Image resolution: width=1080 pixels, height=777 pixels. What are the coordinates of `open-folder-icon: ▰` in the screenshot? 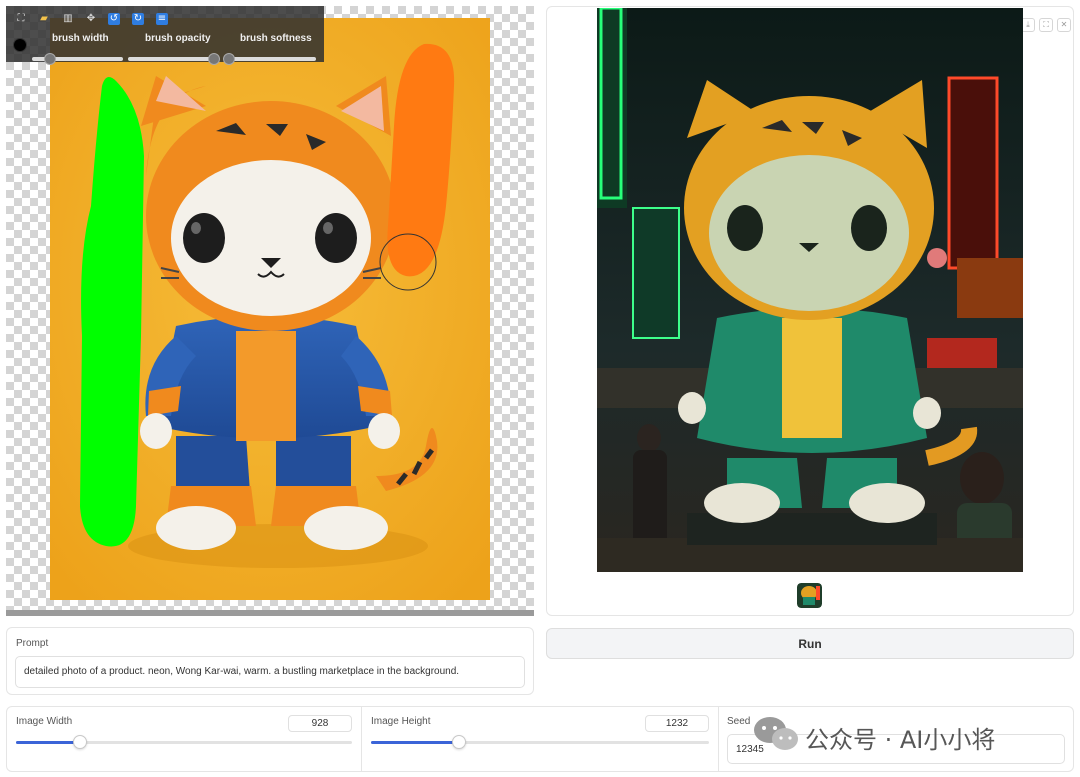 It's located at (44, 19).